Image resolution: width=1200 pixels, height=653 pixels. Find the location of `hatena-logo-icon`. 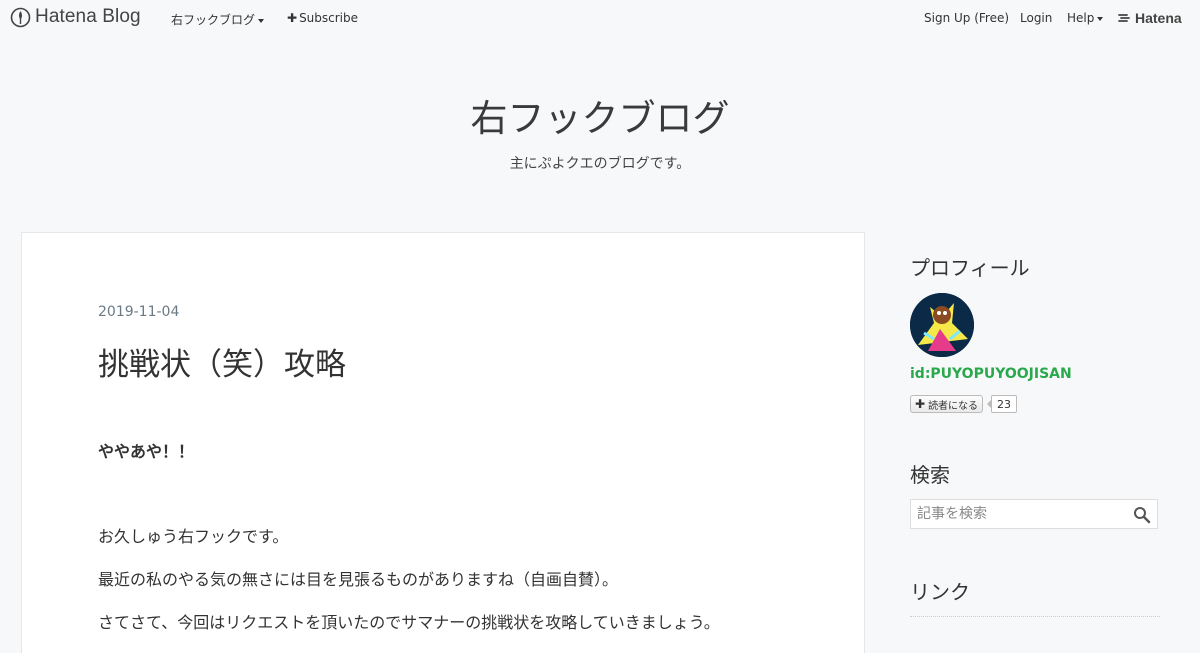

hatena-logo-icon is located at coordinates (1124, 18).